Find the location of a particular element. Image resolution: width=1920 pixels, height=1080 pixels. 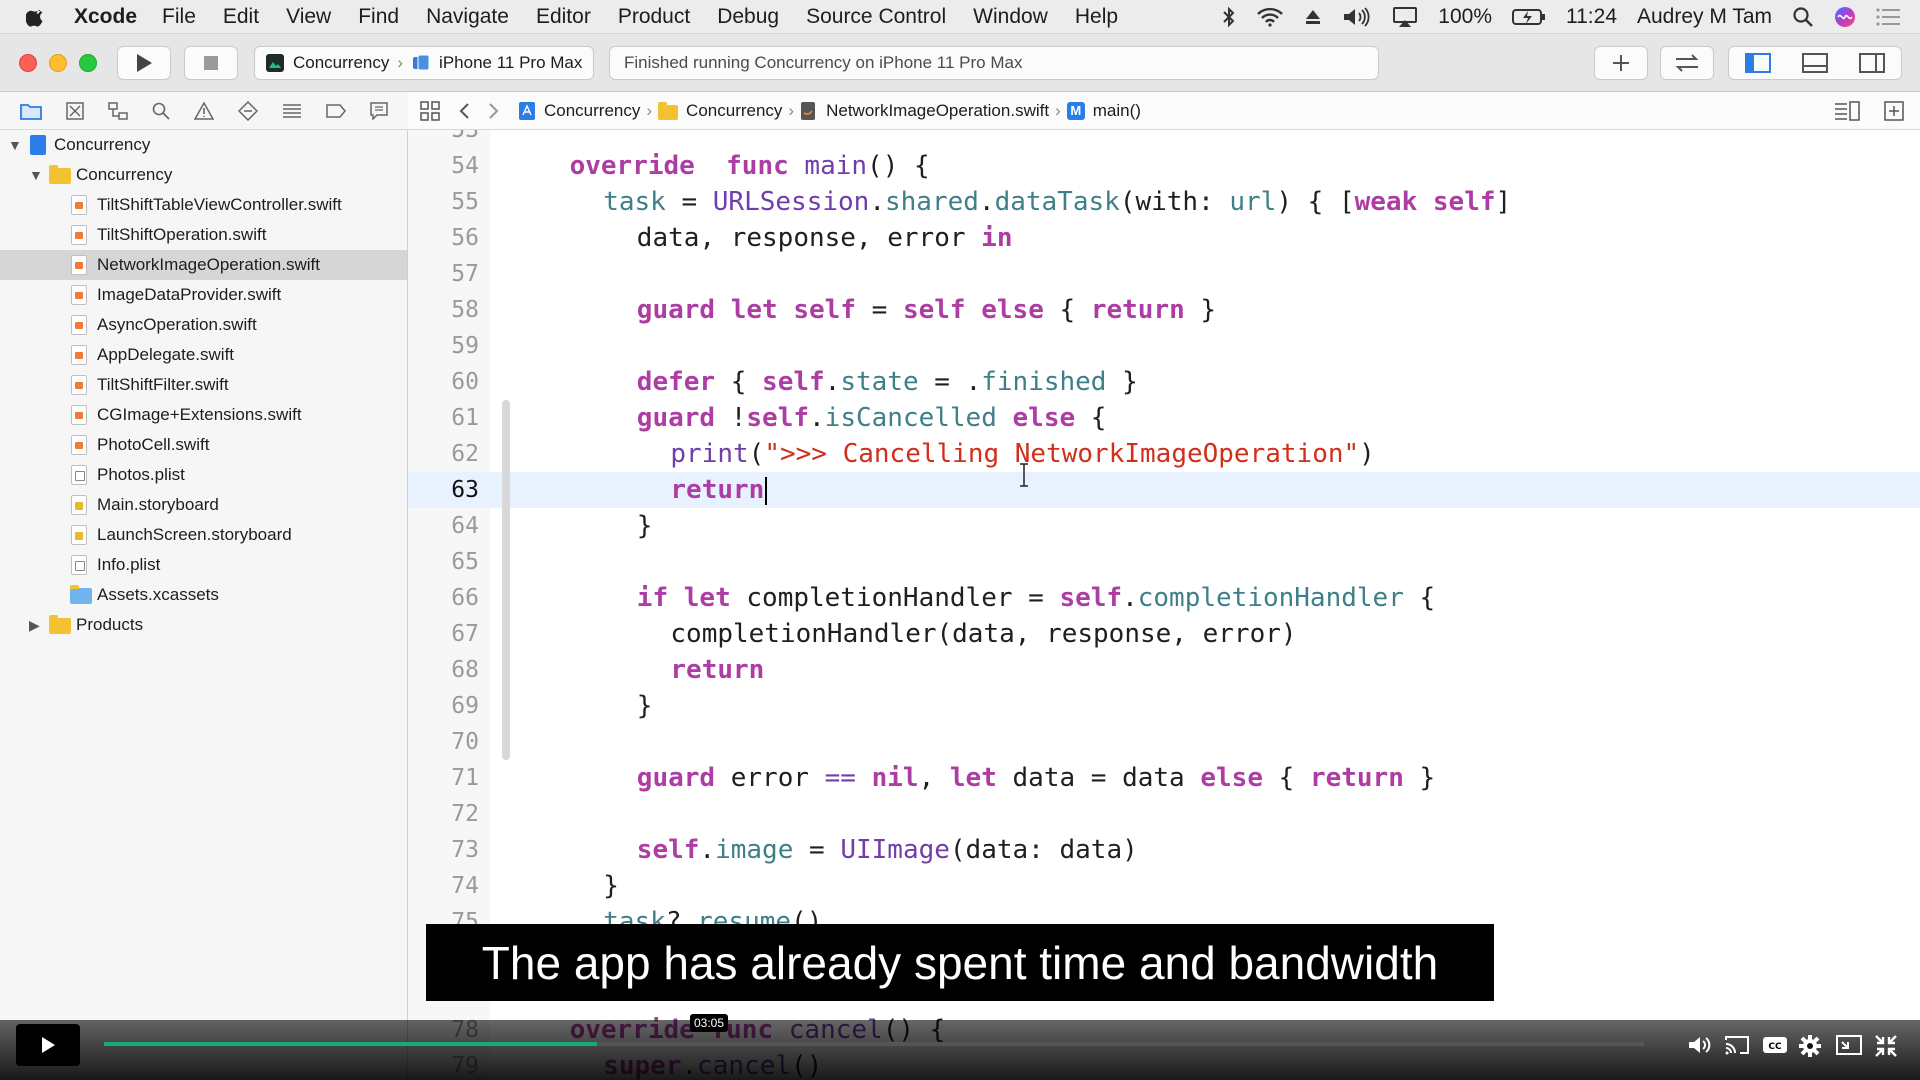

line-number: 57 is located at coordinates (449, 274).